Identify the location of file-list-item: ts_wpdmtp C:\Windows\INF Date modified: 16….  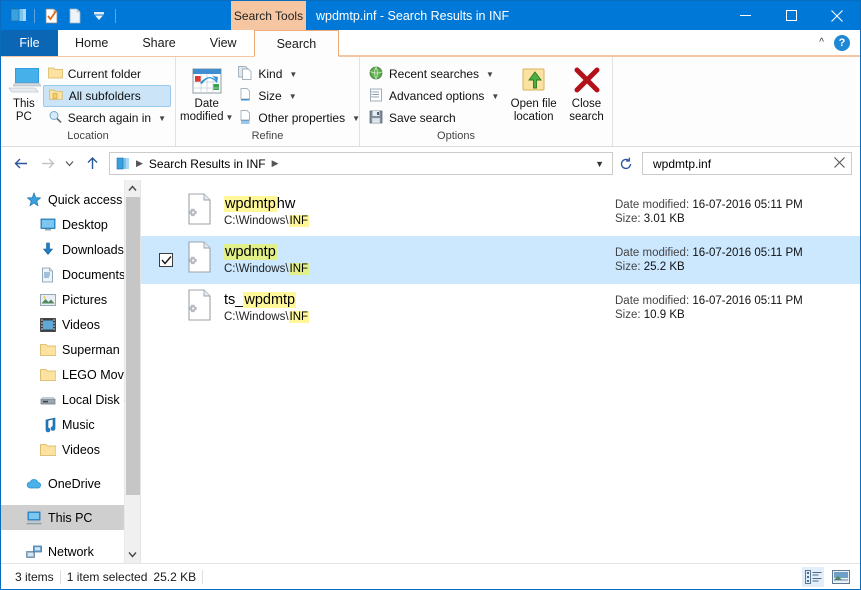
(500, 308).